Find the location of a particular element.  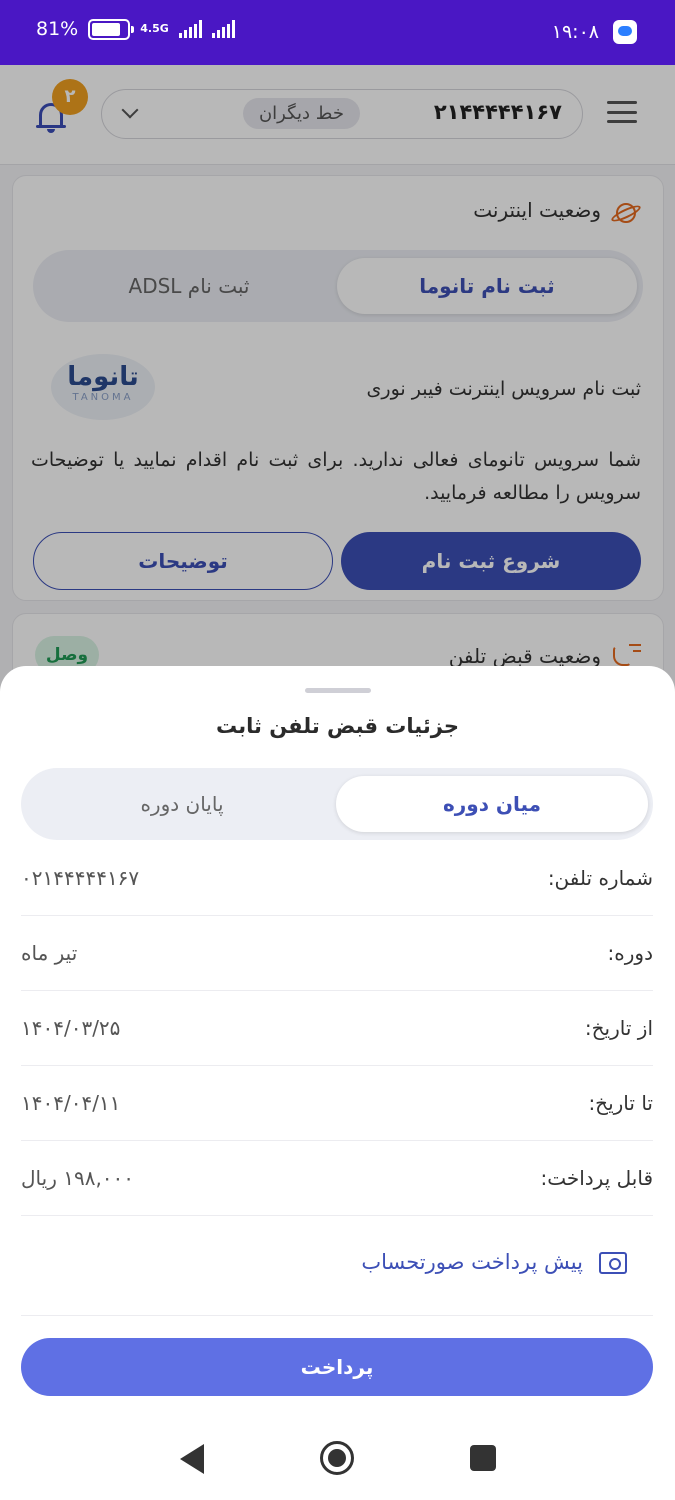

system-navigation-bar is located at coordinates (337, 1460).